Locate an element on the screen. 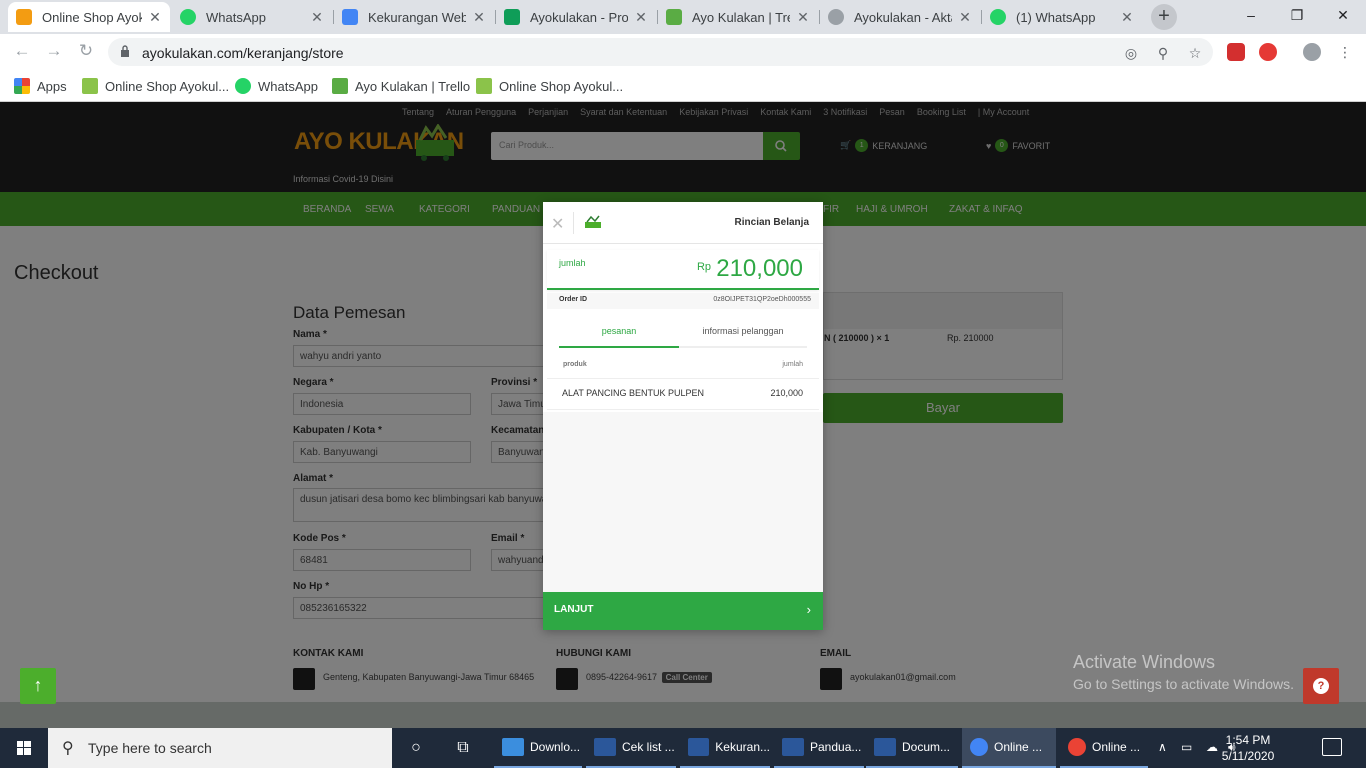 This screenshot has height=768, width=1366. tab-pesanan: pesanan is located at coordinates (619, 337).